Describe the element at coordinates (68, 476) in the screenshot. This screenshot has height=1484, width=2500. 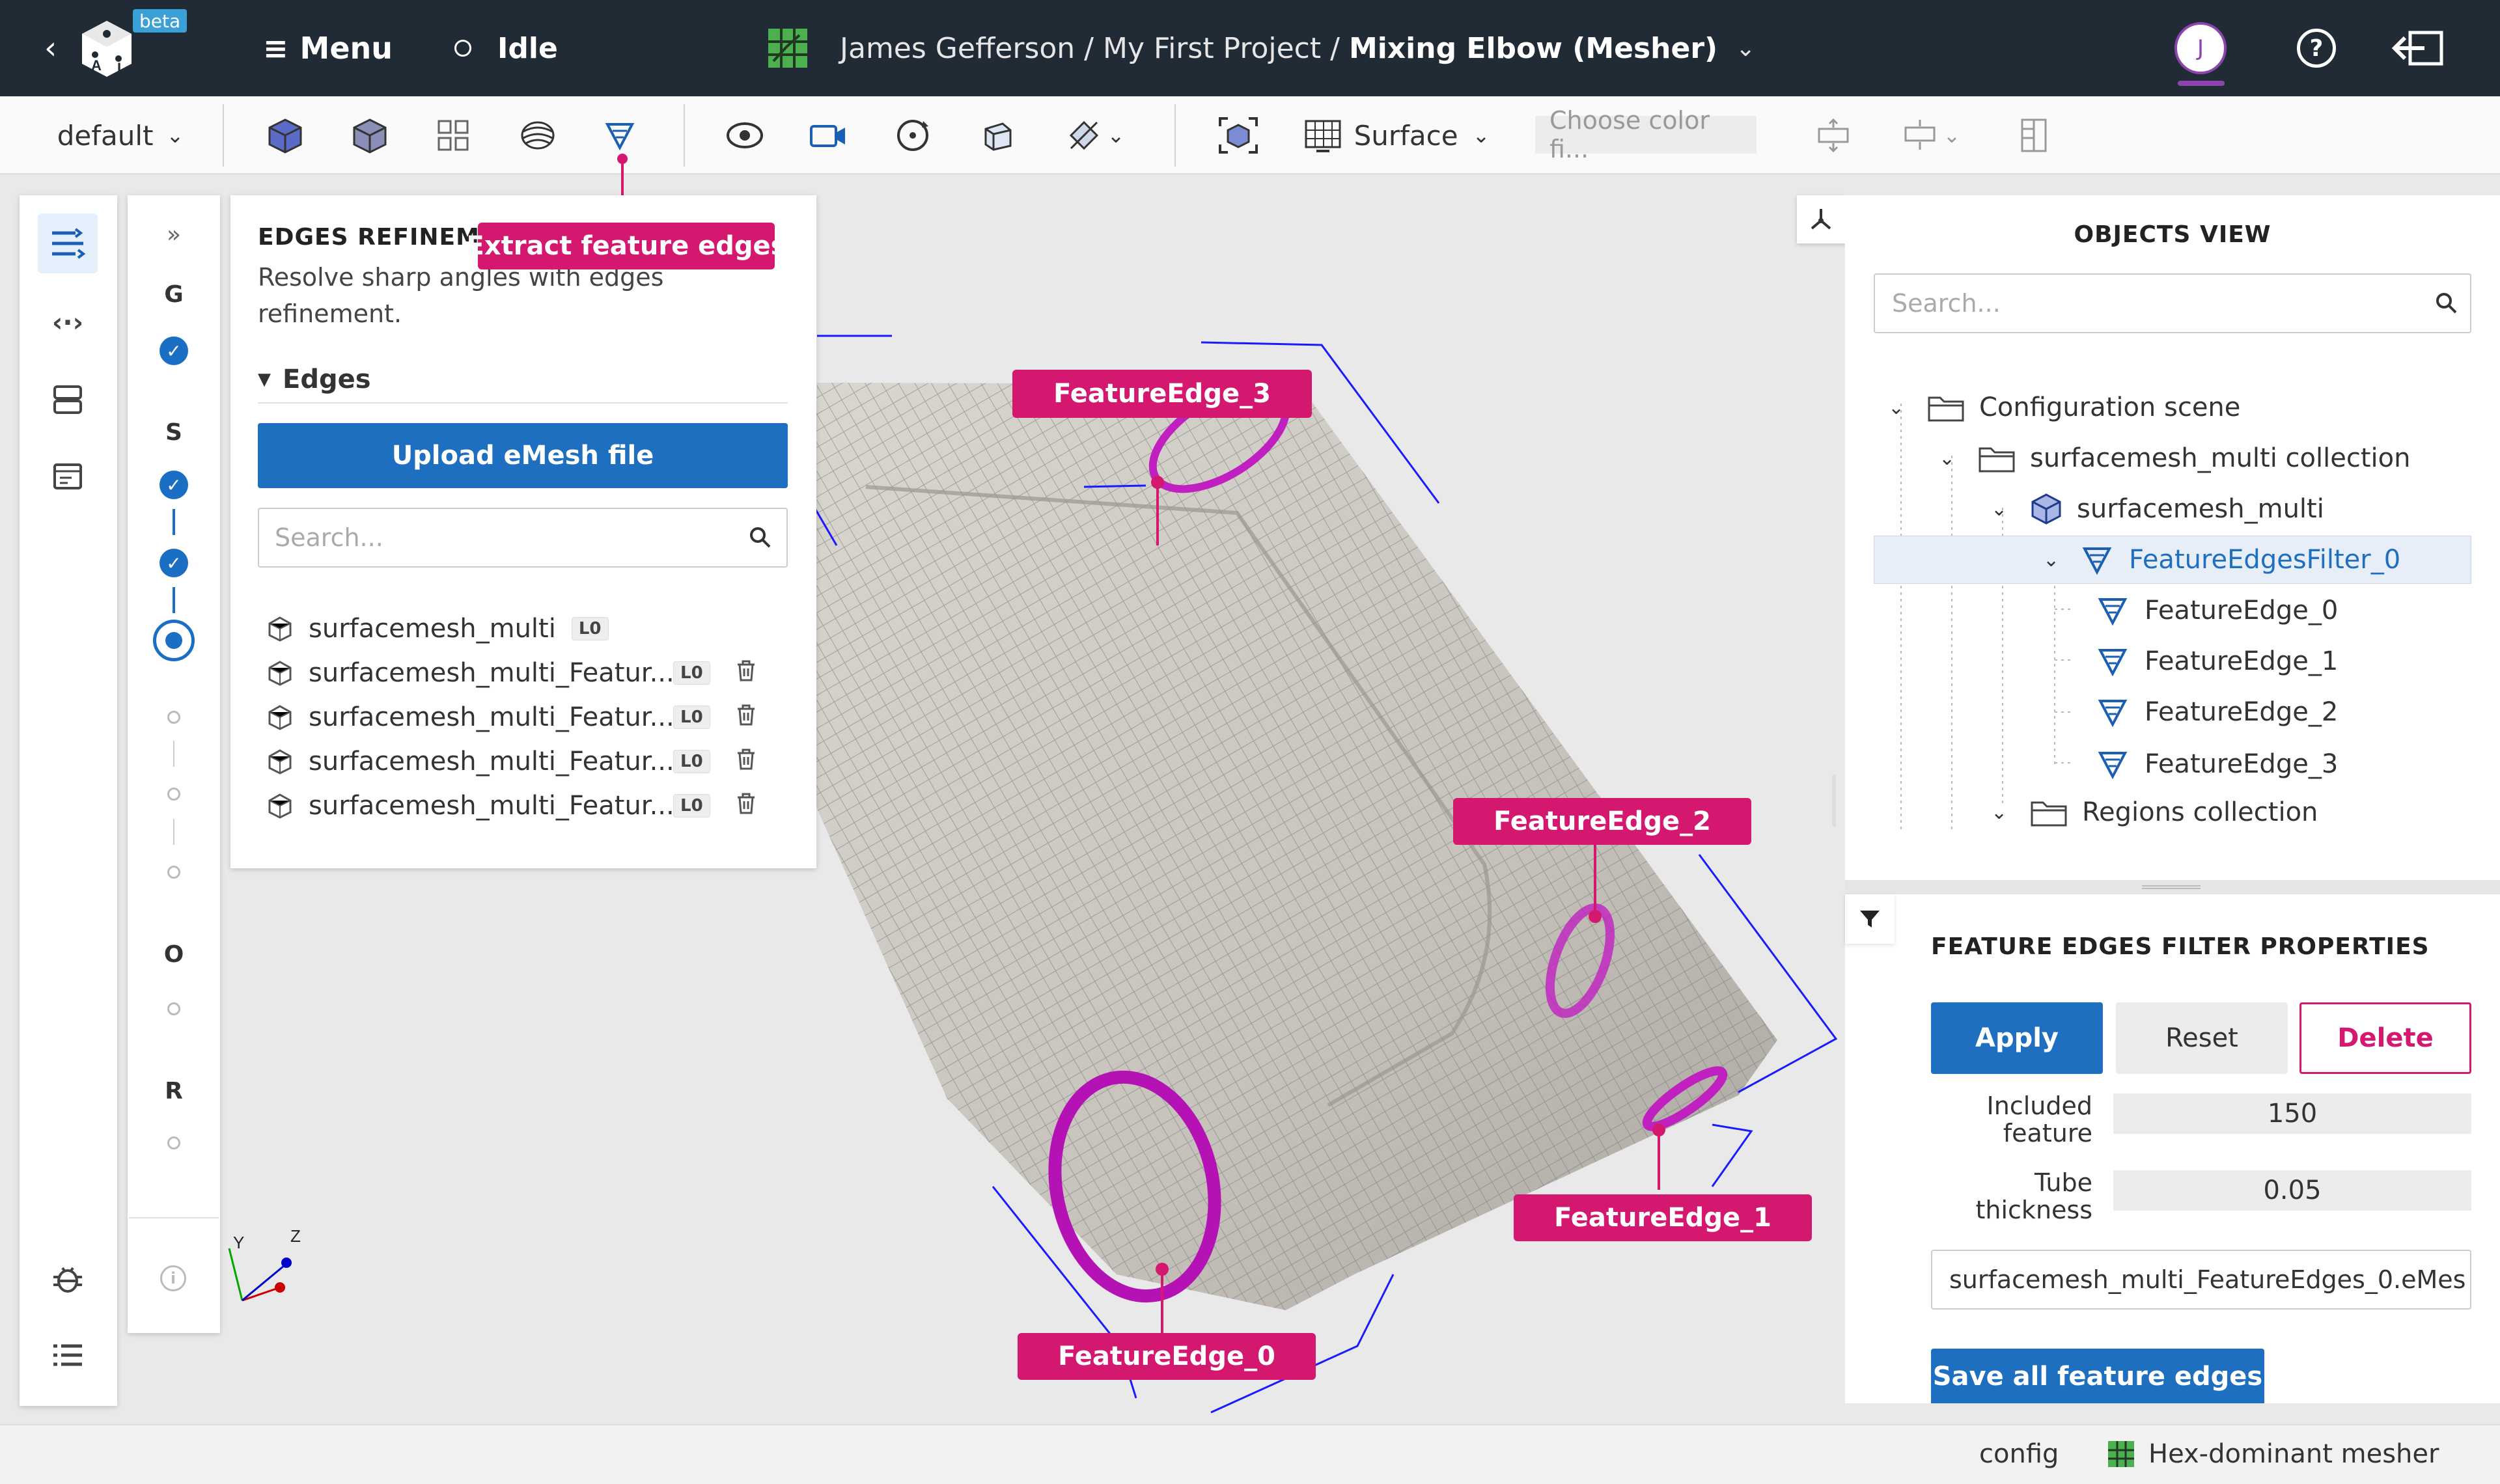
I see `console-icon` at that location.